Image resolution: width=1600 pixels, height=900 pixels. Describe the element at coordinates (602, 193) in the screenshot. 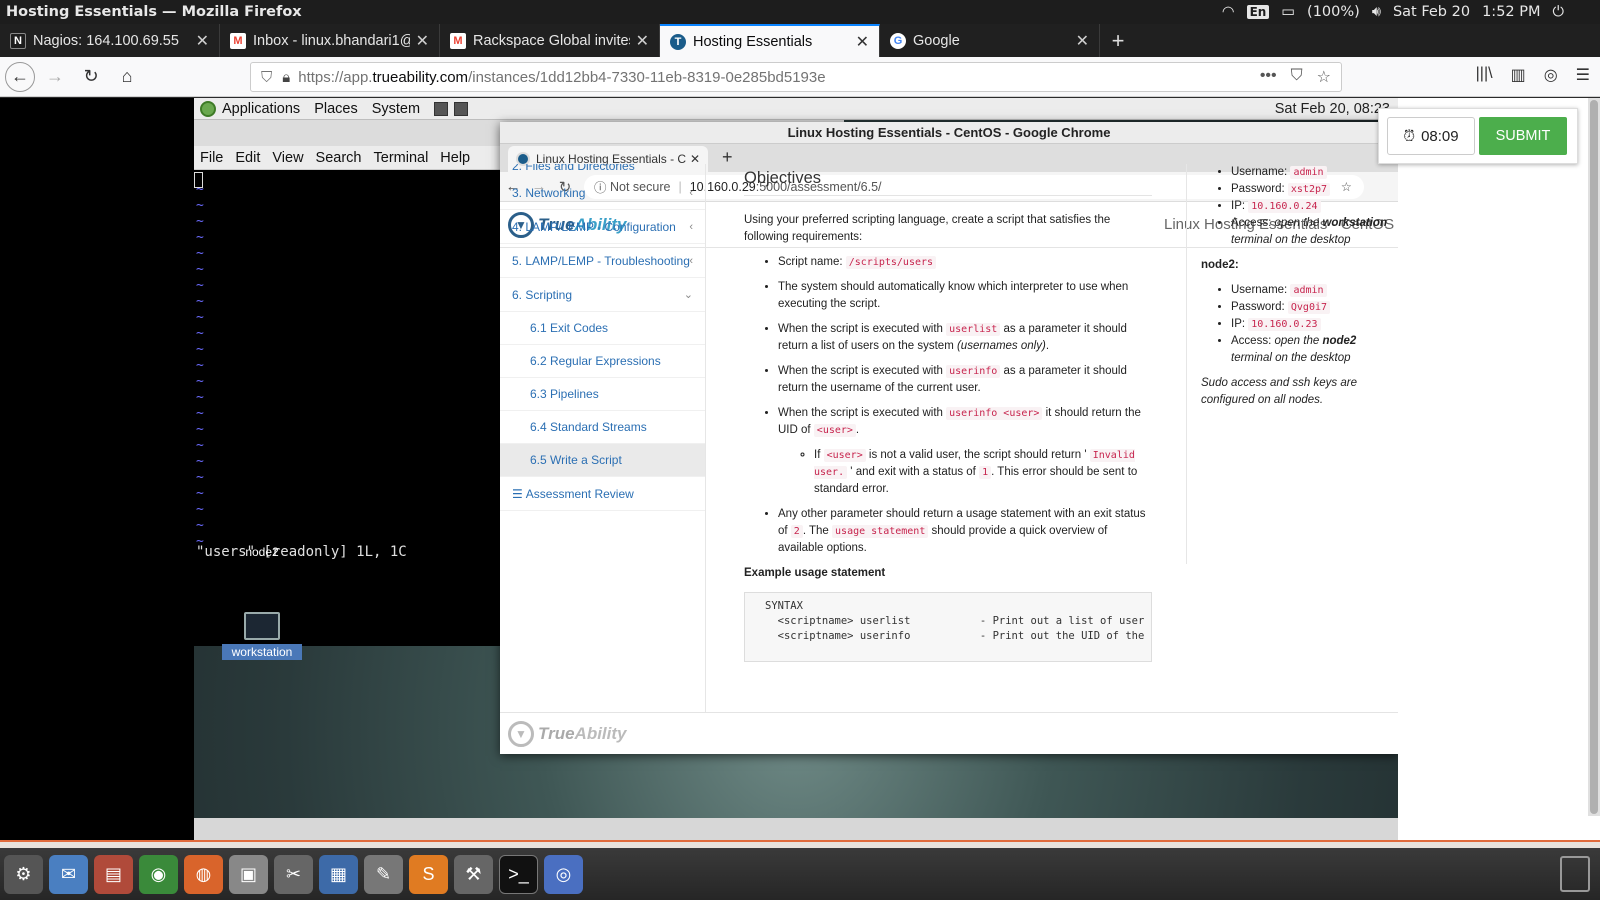

I see `sidebar-item-networking: 3. Networking ‹` at that location.